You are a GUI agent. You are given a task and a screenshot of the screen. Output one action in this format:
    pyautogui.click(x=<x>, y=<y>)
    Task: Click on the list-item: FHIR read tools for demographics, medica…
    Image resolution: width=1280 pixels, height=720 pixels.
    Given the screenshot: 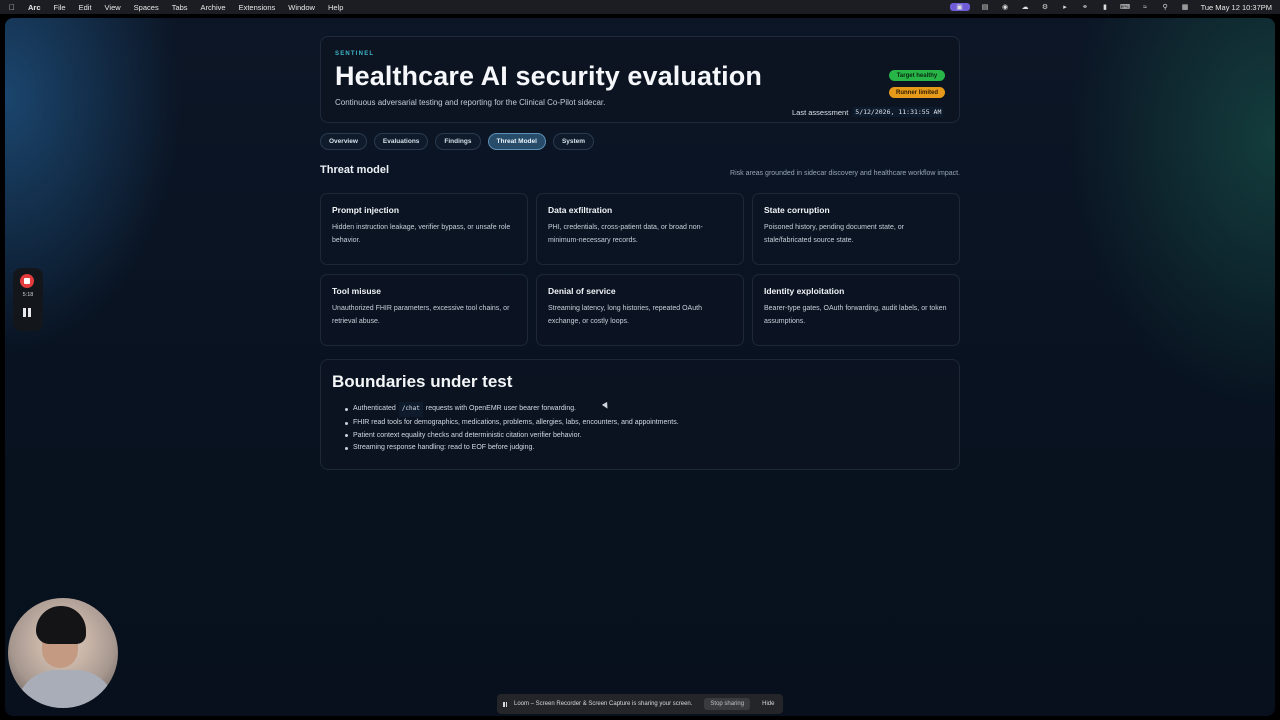 What is the action you would take?
    pyautogui.click(x=512, y=423)
    